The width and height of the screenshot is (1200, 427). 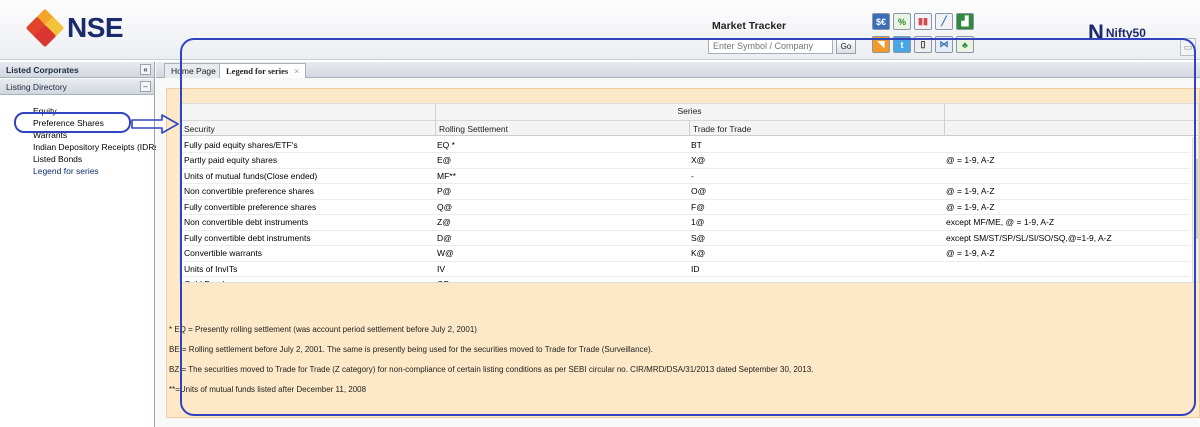 I want to click on nse-logo-text: NSE, so click(x=95, y=27).